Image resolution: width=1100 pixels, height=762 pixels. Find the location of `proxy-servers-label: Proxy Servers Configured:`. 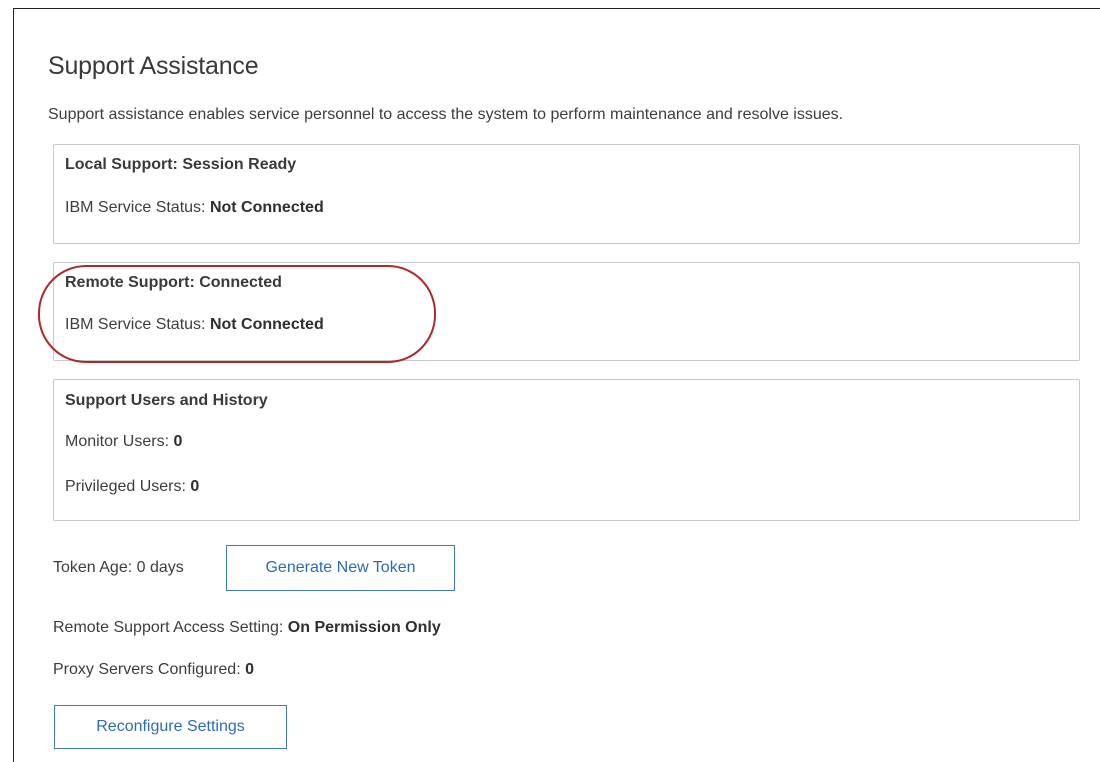

proxy-servers-label: Proxy Servers Configured: is located at coordinates (149, 669).